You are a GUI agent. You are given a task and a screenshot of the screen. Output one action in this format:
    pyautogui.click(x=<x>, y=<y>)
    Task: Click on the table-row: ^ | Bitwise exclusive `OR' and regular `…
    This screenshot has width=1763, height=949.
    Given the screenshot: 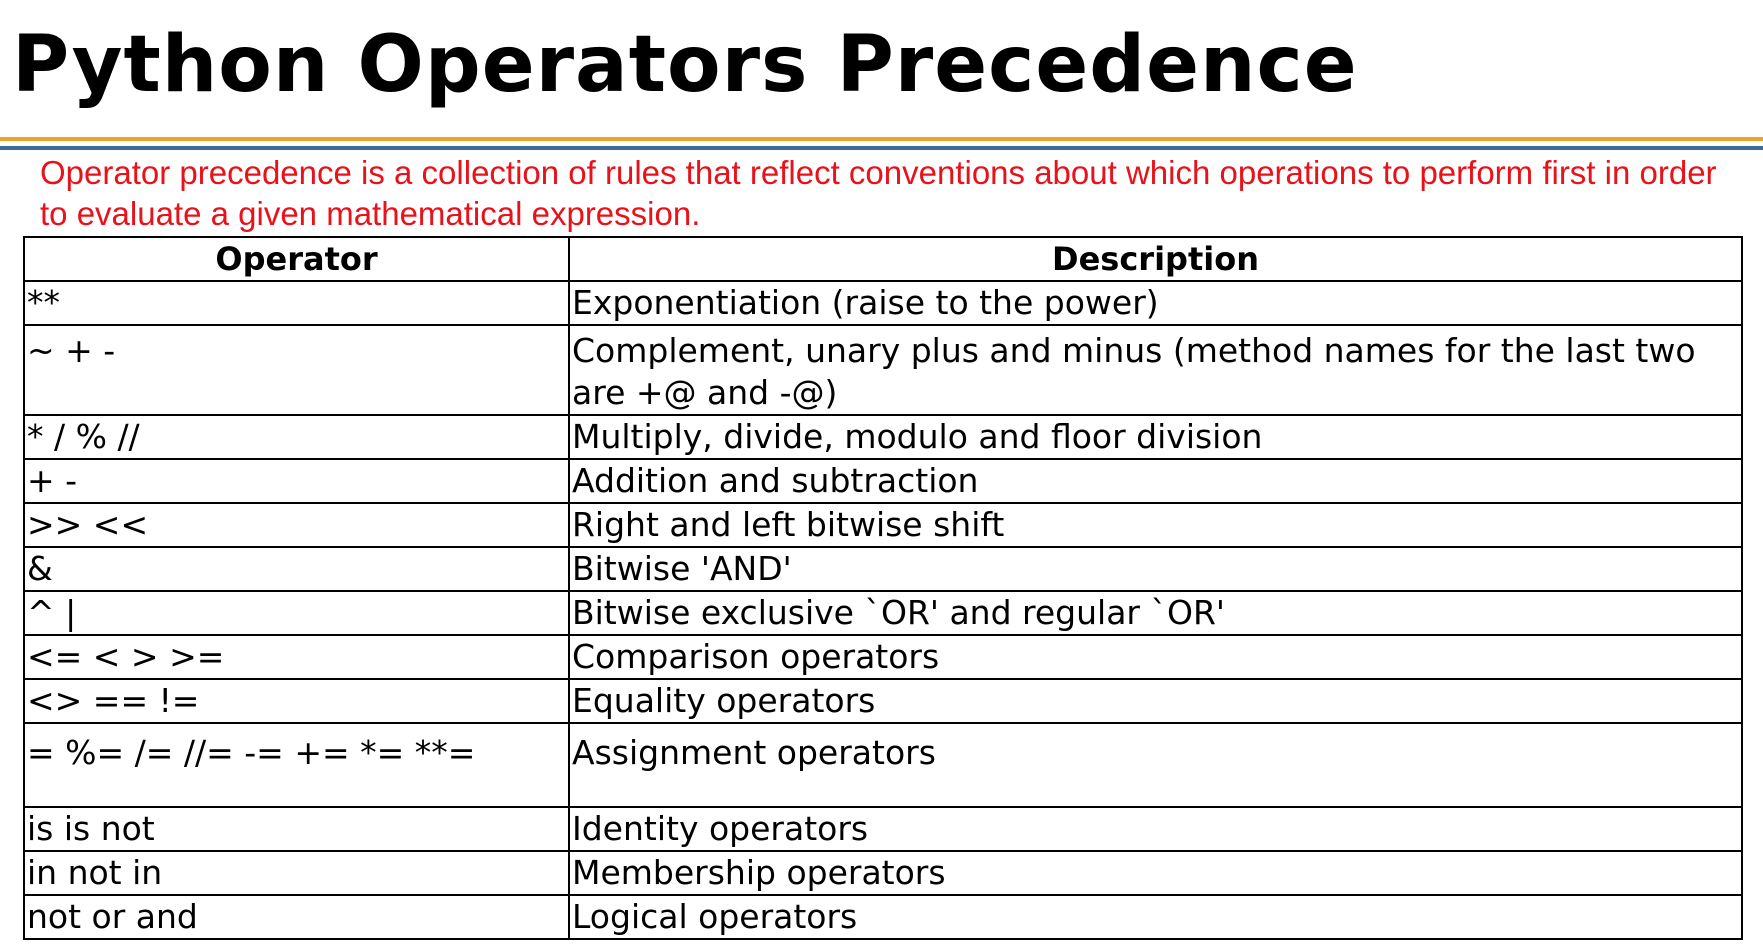 What is the action you would take?
    pyautogui.click(x=883, y=613)
    